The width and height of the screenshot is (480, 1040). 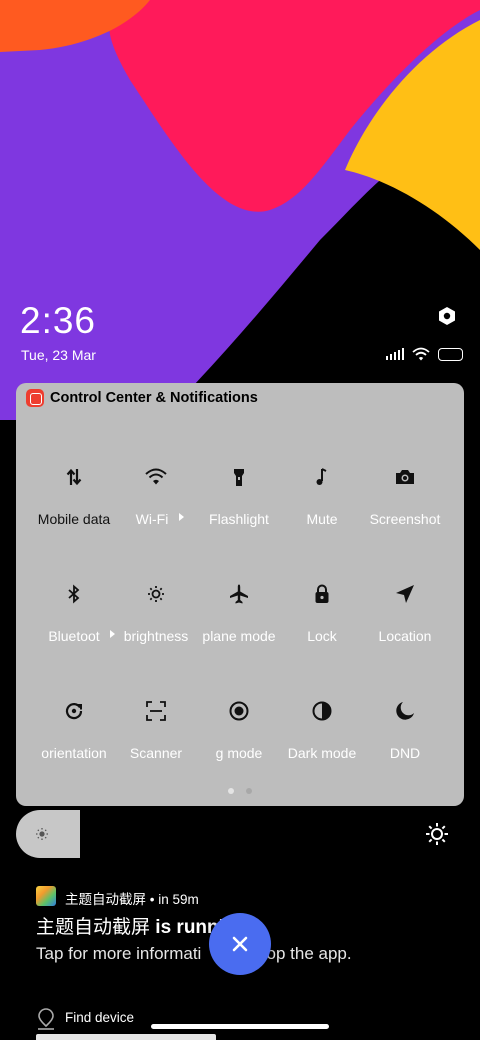 I want to click on status-bar-icons, so click(x=424, y=354).